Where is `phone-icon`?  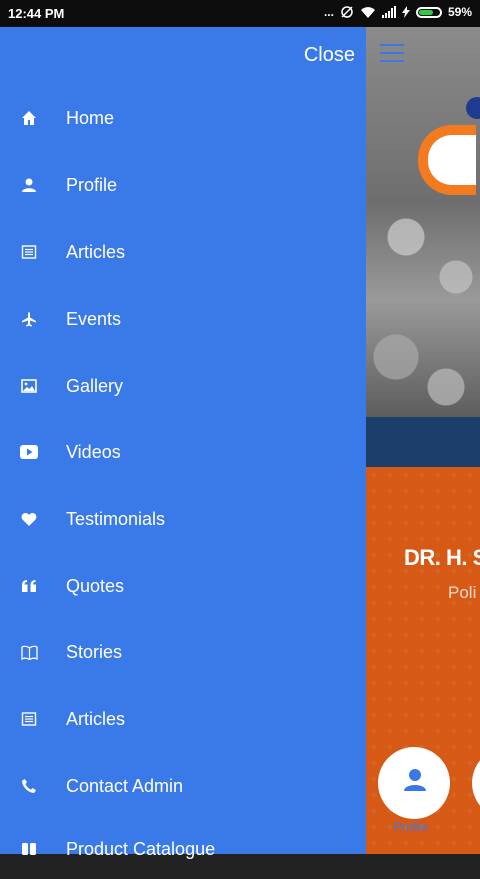 phone-icon is located at coordinates (29, 786).